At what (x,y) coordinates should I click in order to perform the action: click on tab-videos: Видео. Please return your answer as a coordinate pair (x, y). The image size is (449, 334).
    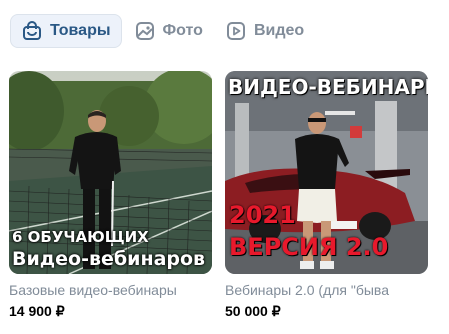
    Looking at the image, I should click on (264, 31).